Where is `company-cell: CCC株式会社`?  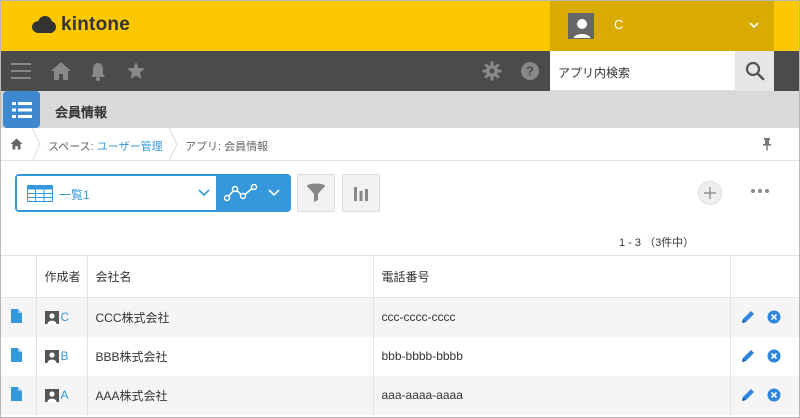
company-cell: CCC株式会社 is located at coordinates (230, 317).